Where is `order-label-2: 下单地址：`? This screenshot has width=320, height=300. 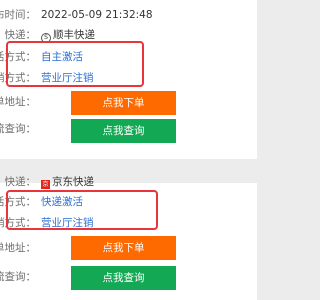 order-label-2: 下单地址： is located at coordinates (18, 248).